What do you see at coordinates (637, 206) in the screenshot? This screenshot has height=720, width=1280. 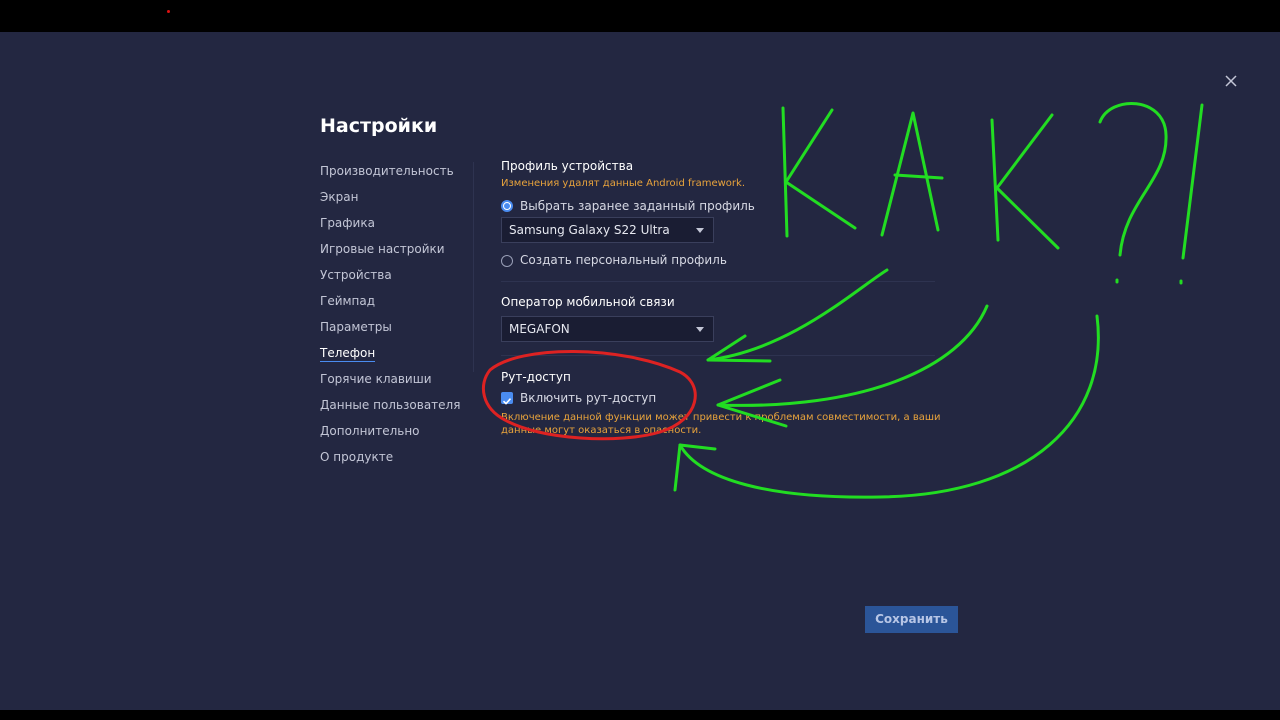 I see `preset-profile-label: Выбрать заранее заданный профиль` at bounding box center [637, 206].